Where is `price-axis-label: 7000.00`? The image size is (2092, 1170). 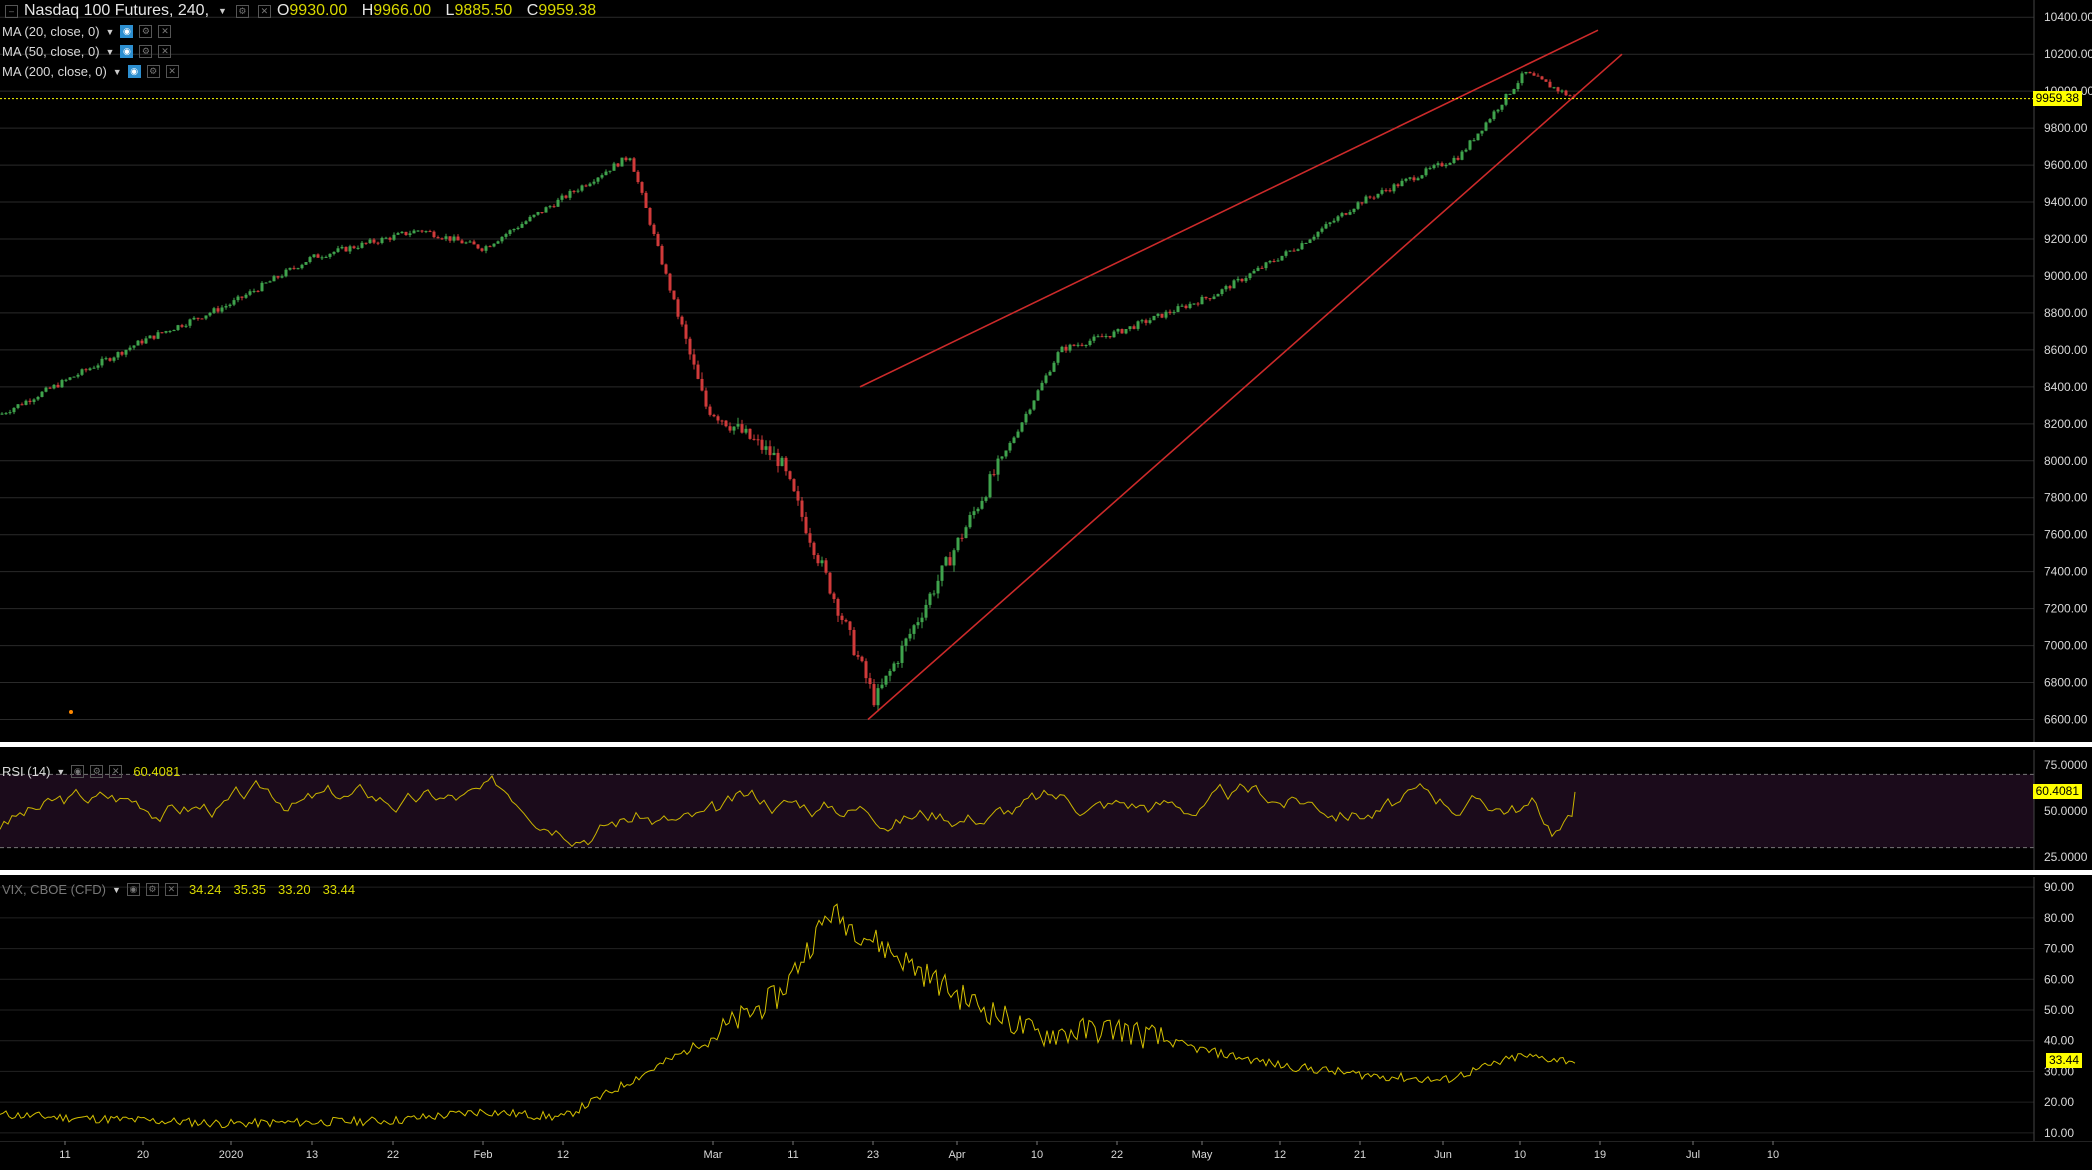 price-axis-label: 7000.00 is located at coordinates (2066, 646).